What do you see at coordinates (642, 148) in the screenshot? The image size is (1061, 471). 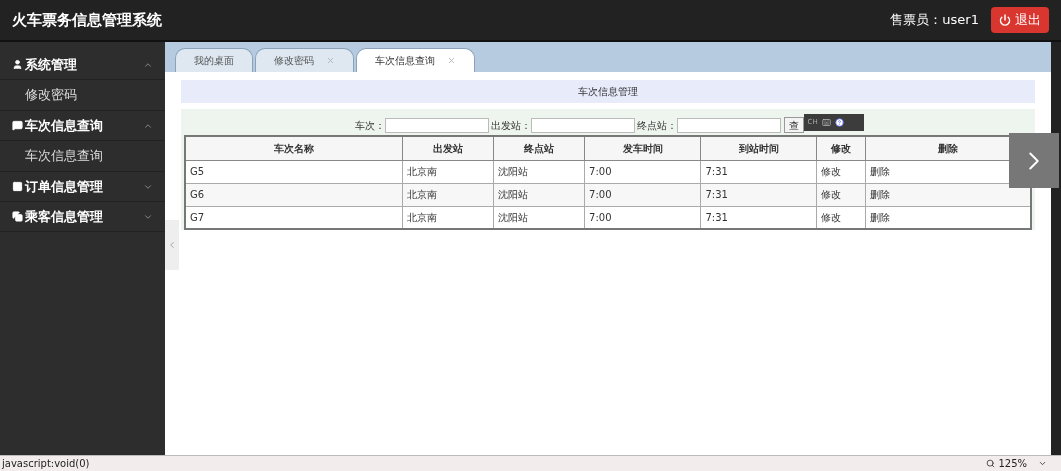 I see `column-header: 发车时间` at bounding box center [642, 148].